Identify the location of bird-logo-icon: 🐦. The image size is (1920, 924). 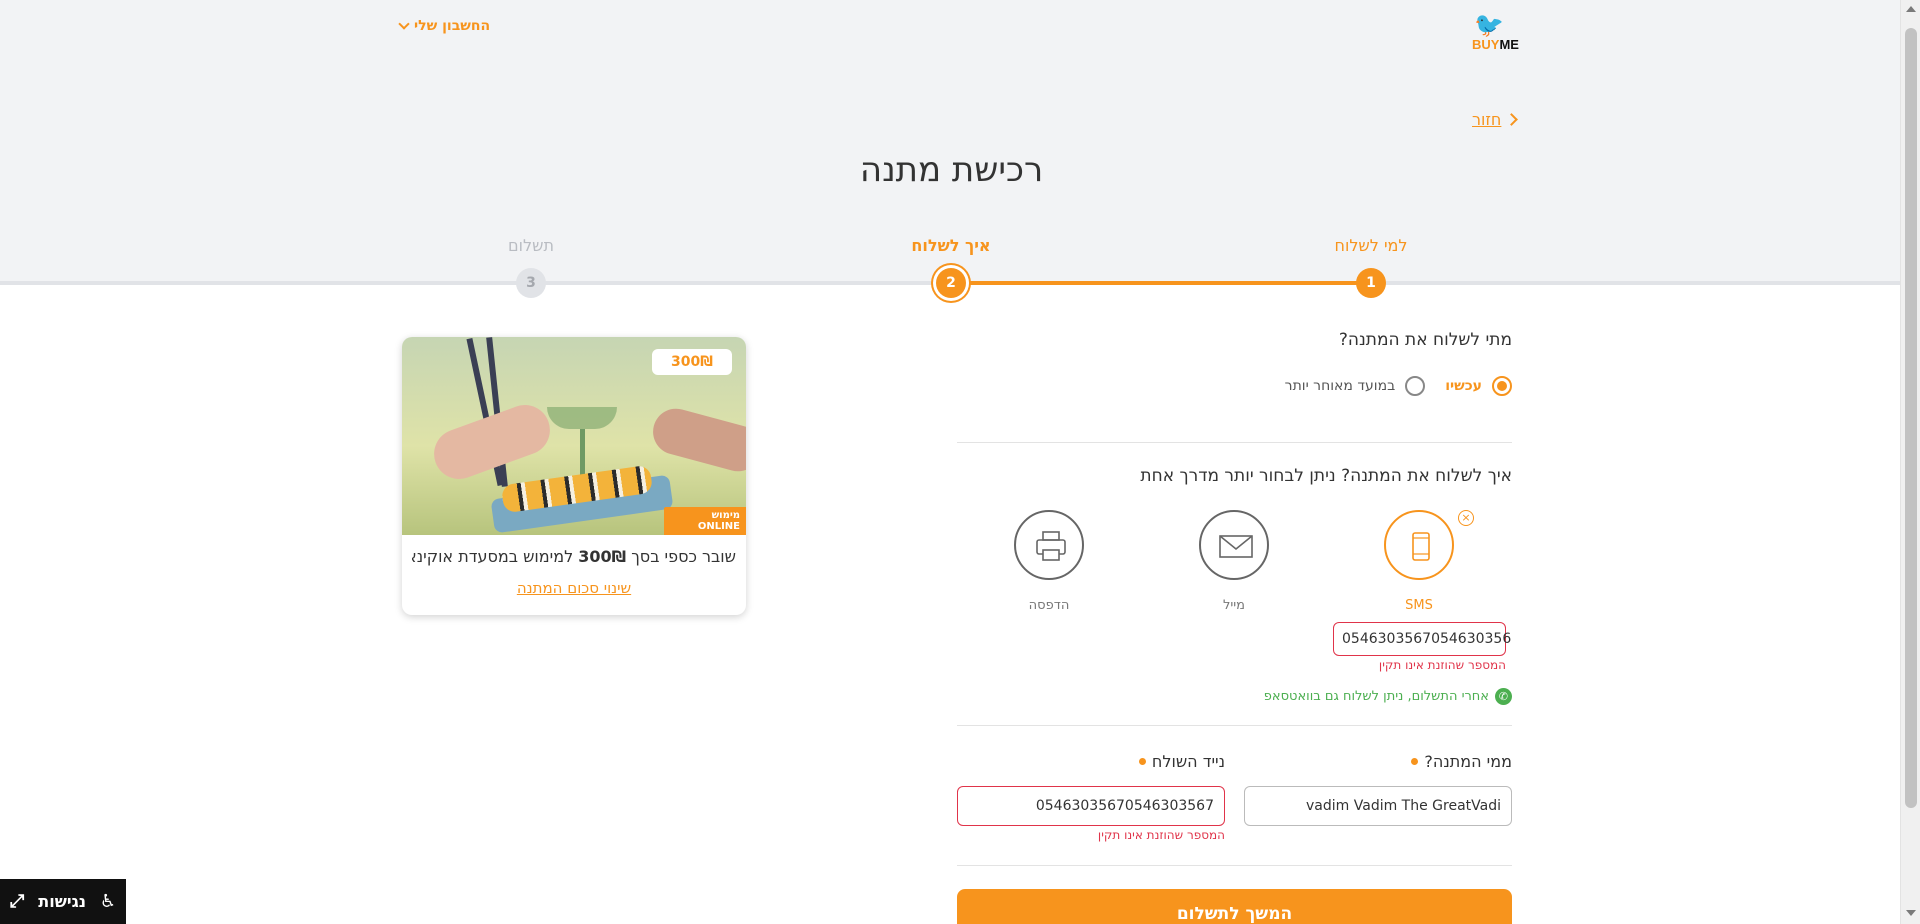
(1489, 25).